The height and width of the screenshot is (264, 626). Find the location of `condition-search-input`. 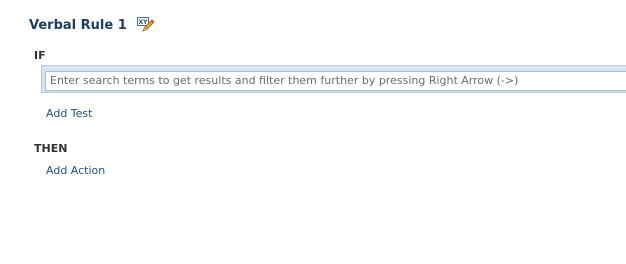

condition-search-input is located at coordinates (335, 80).